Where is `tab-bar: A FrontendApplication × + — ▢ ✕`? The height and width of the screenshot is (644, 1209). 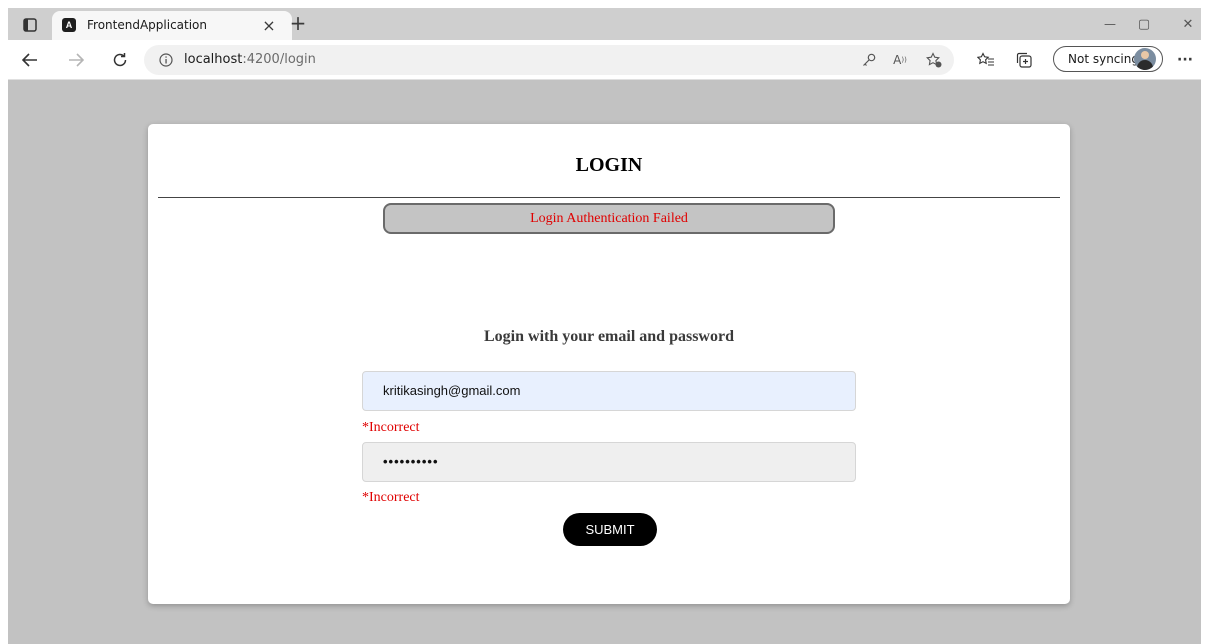 tab-bar: A FrontendApplication × + — ▢ ✕ is located at coordinates (604, 24).